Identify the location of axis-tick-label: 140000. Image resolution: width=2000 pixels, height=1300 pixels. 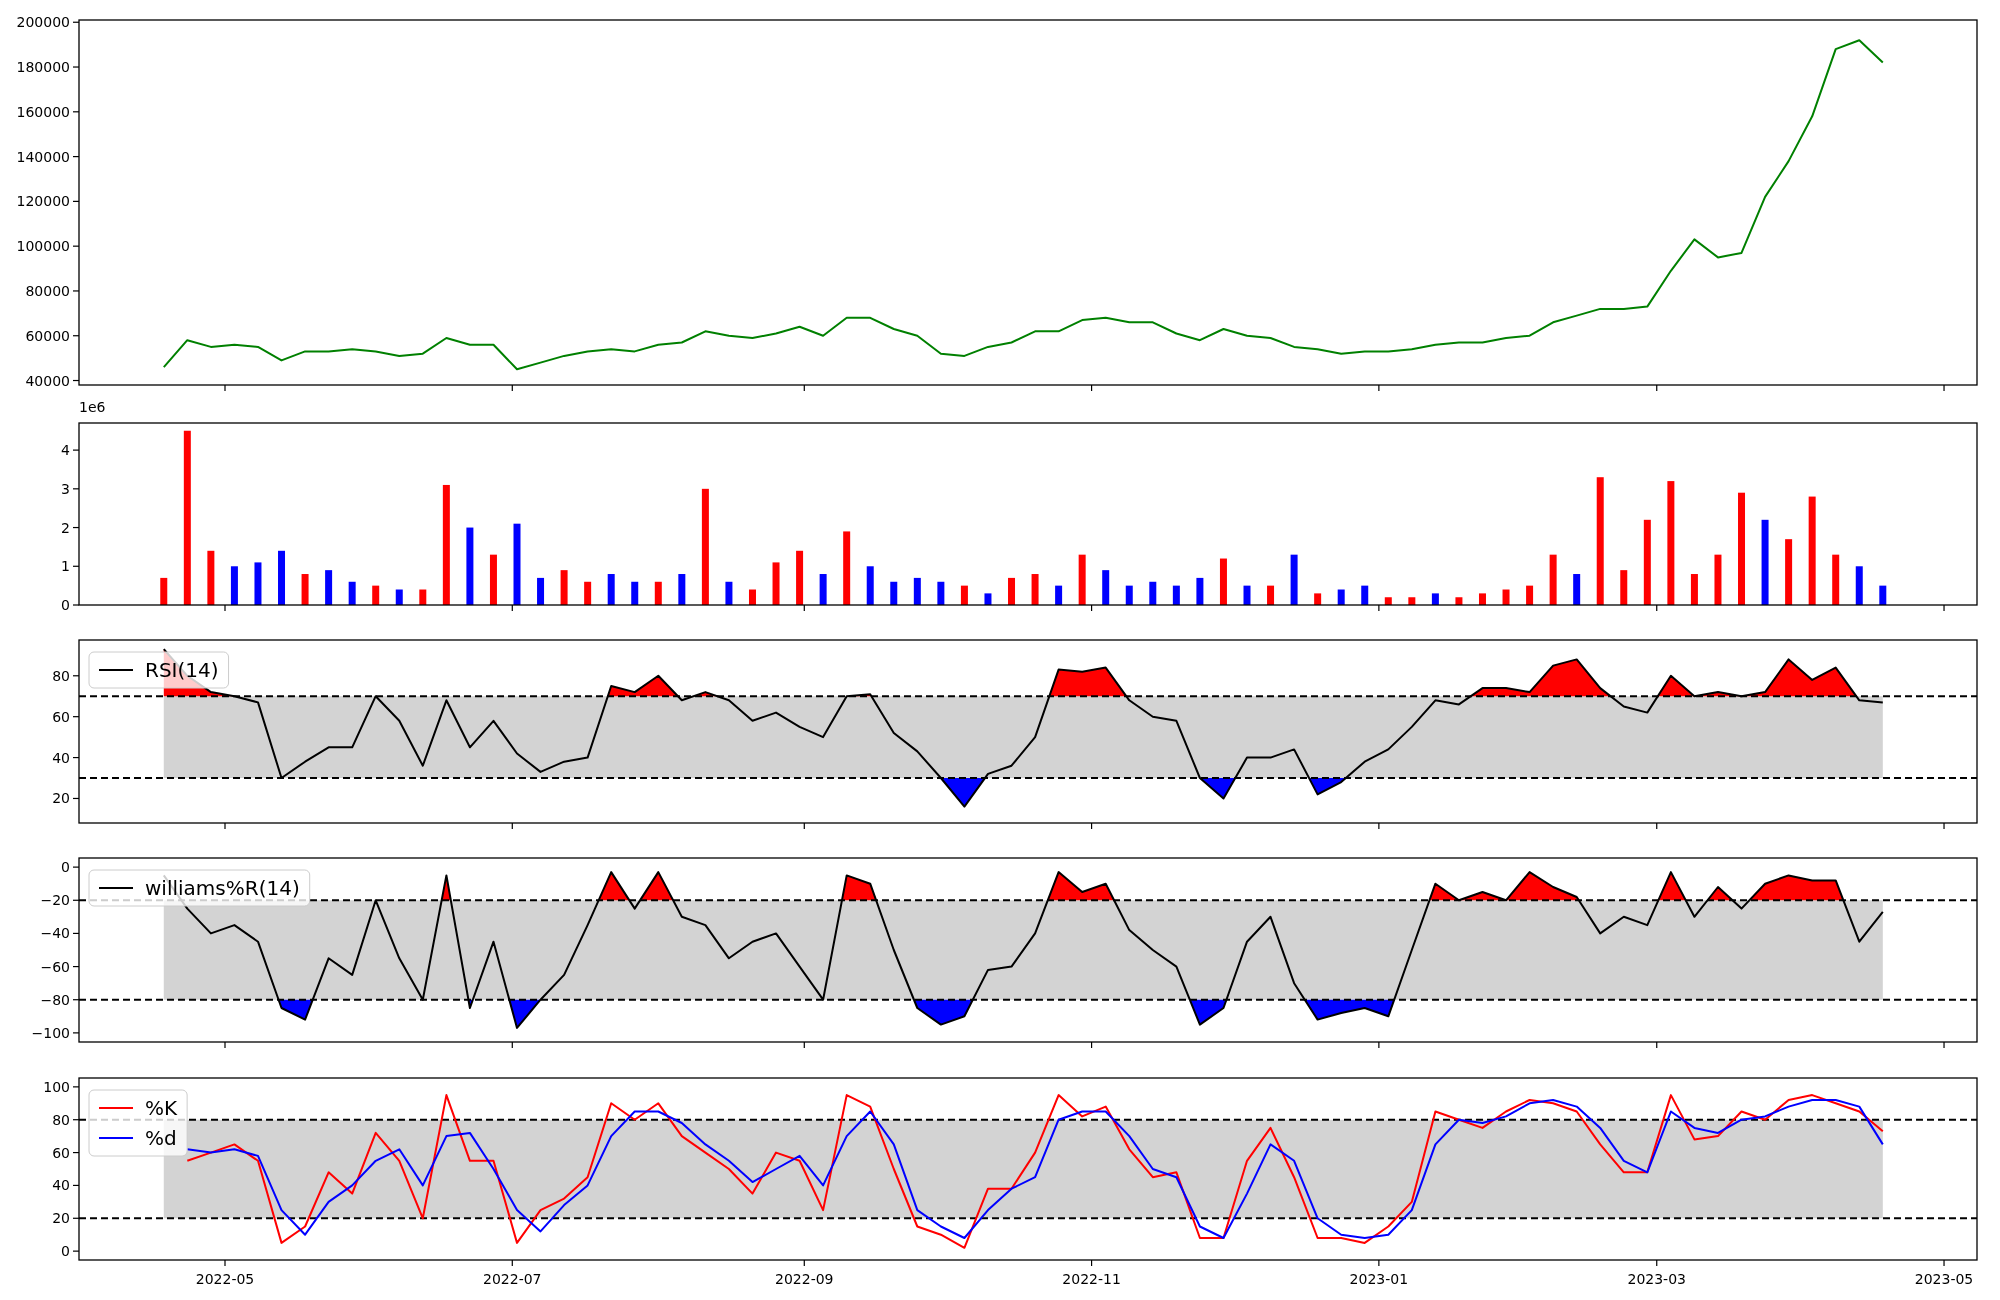
(43, 156).